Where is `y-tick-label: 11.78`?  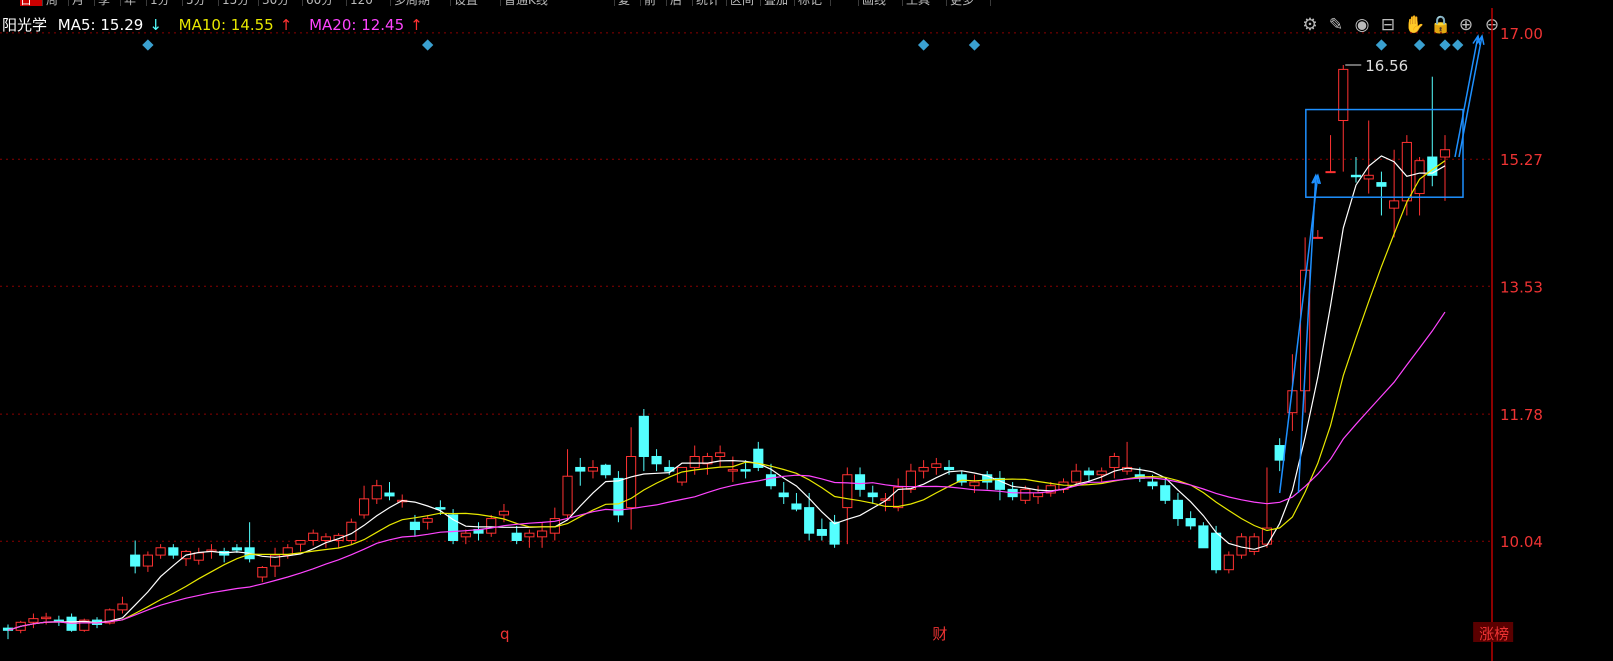 y-tick-label: 11.78 is located at coordinates (1521, 415).